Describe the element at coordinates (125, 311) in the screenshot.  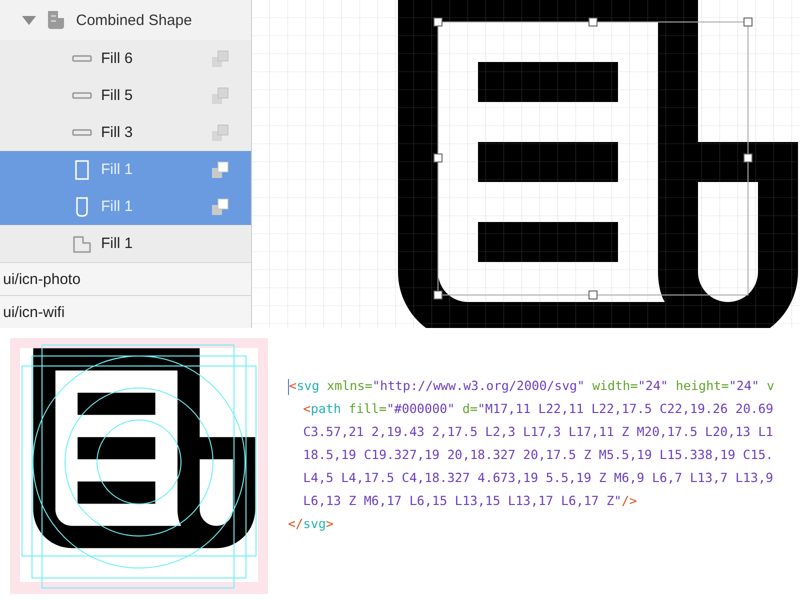
I see `symbol-row: ui/icn-wifi` at that location.